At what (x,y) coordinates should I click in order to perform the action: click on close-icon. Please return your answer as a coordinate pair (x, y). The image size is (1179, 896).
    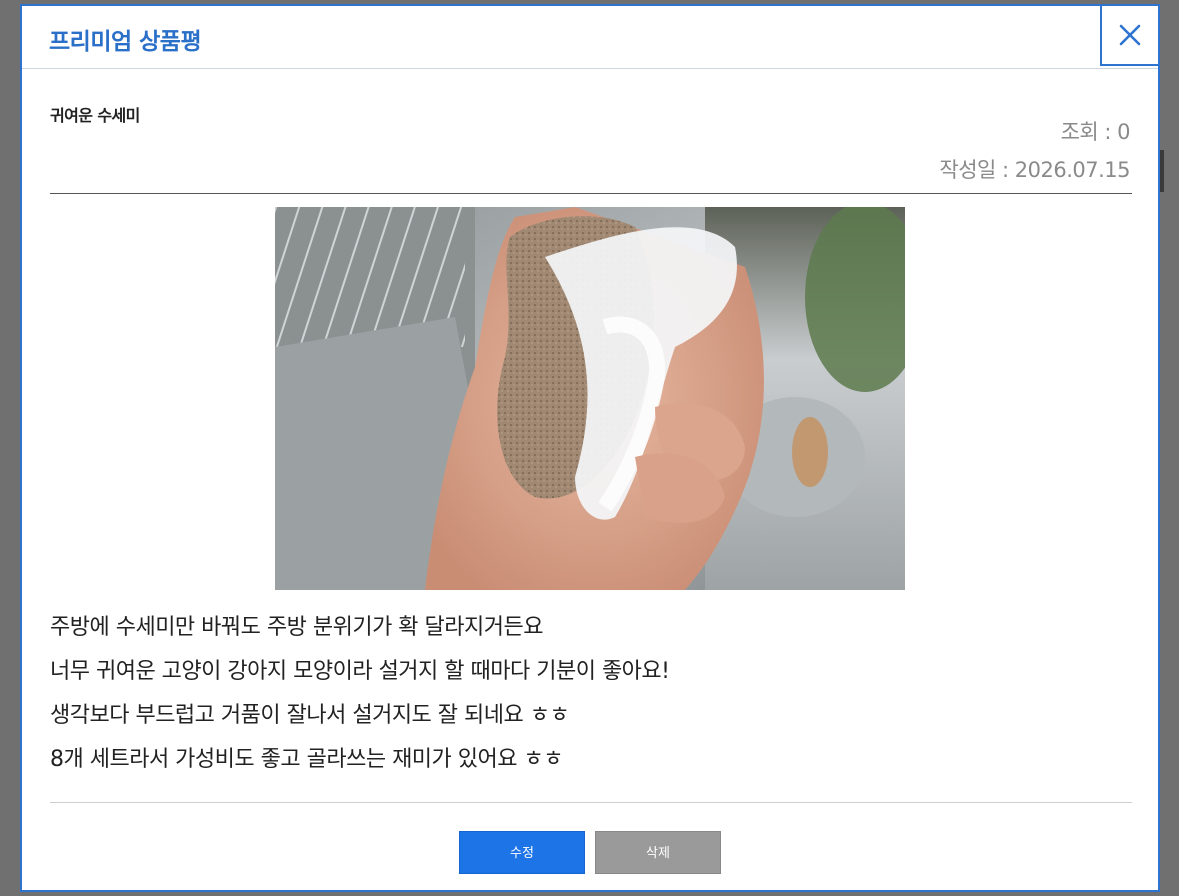
    Looking at the image, I should click on (1130, 35).